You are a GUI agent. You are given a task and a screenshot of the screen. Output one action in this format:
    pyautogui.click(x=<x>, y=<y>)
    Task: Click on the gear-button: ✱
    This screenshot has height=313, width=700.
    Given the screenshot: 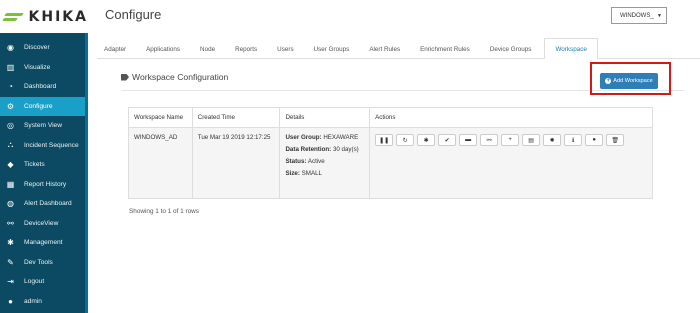 What is the action you would take?
    pyautogui.click(x=426, y=140)
    